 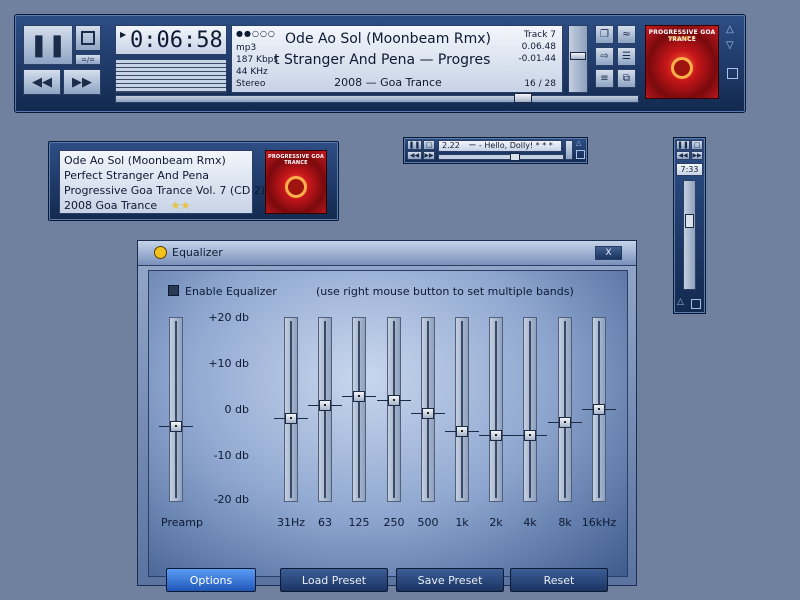 I want to click on status-dots: ●●○○○, so click(x=256, y=33).